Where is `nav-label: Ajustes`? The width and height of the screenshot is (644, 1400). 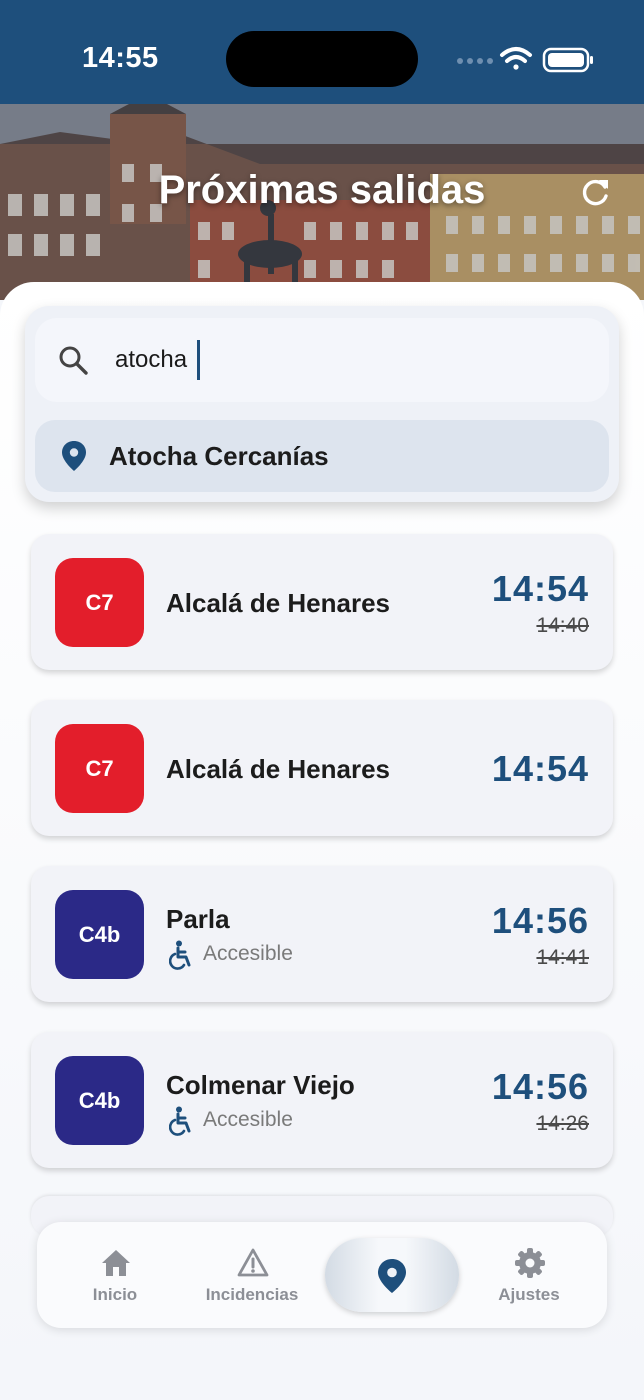 nav-label: Ajustes is located at coordinates (529, 1294).